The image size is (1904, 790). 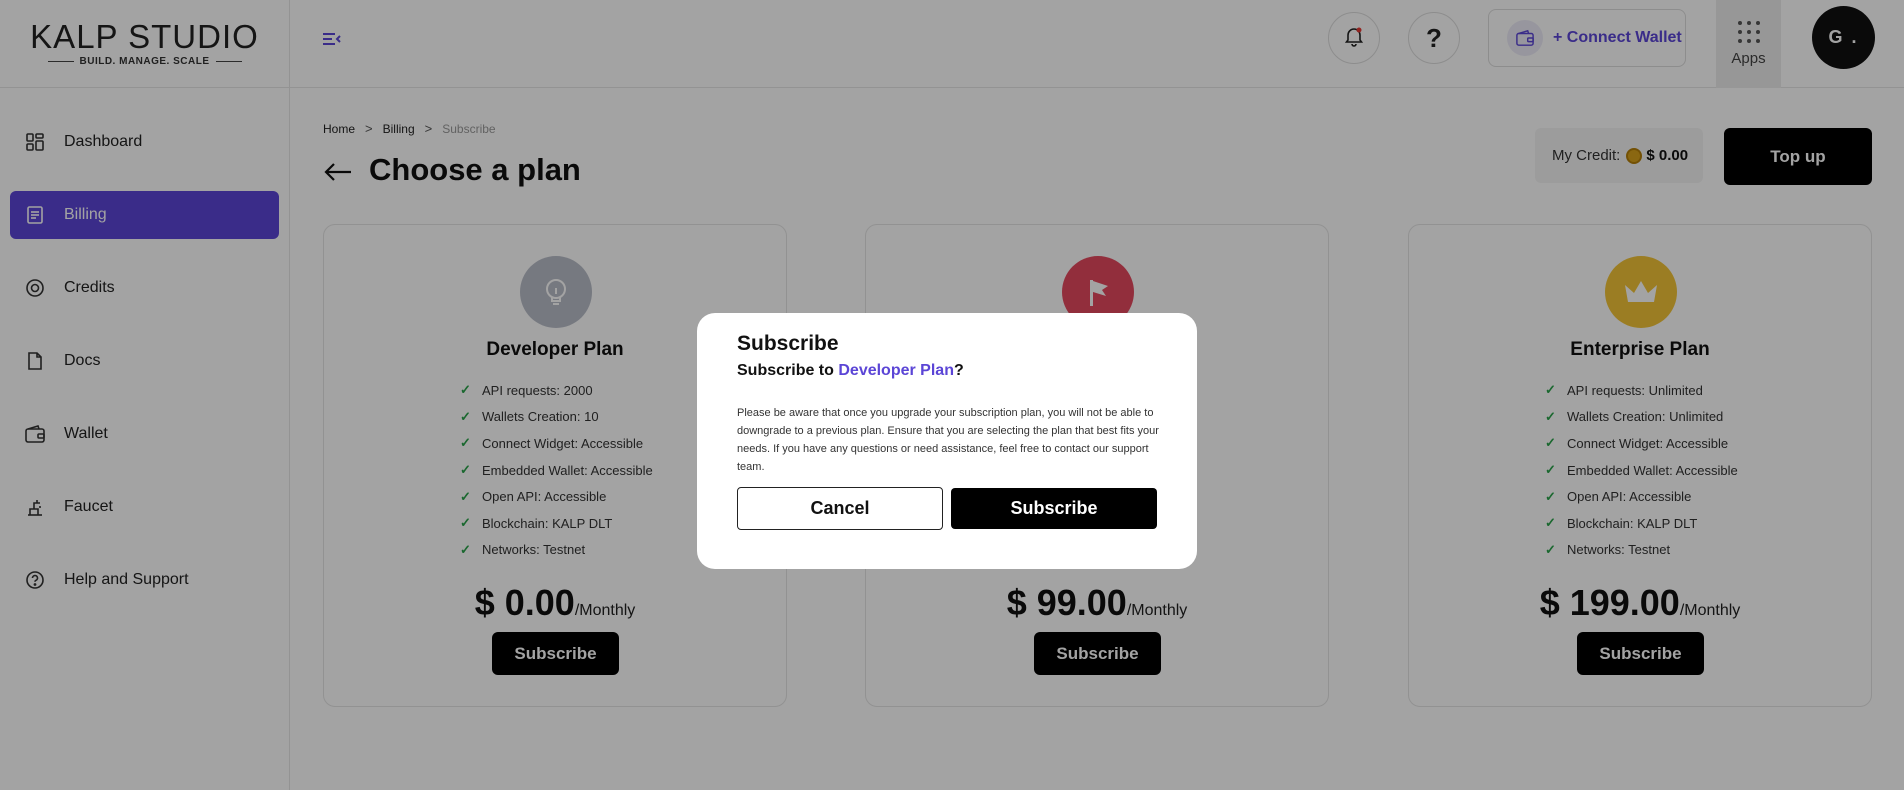 What do you see at coordinates (896, 370) in the screenshot?
I see `dialog-plan-name: Developer Plan` at bounding box center [896, 370].